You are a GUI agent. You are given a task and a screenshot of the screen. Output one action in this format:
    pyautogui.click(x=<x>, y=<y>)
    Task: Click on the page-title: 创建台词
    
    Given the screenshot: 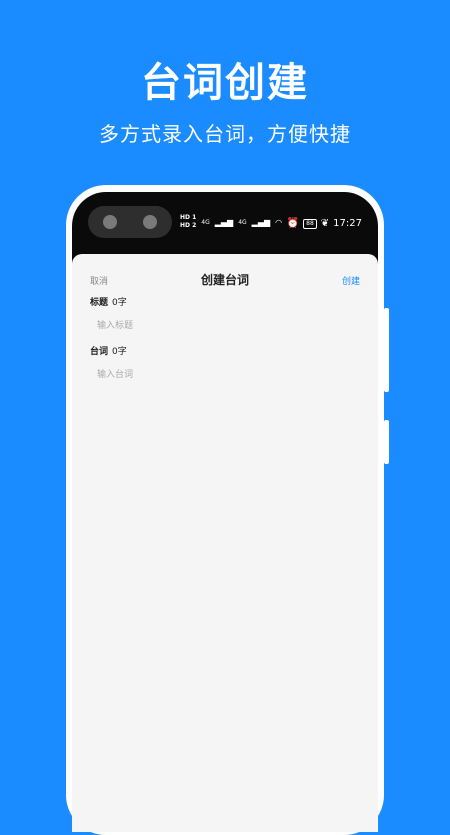 What is the action you would take?
    pyautogui.click(x=224, y=280)
    